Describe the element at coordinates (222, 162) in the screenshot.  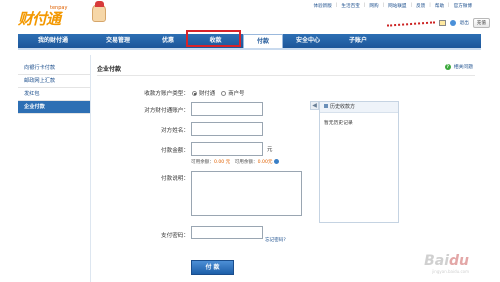
I see `balance-value: 0.00 元` at that location.